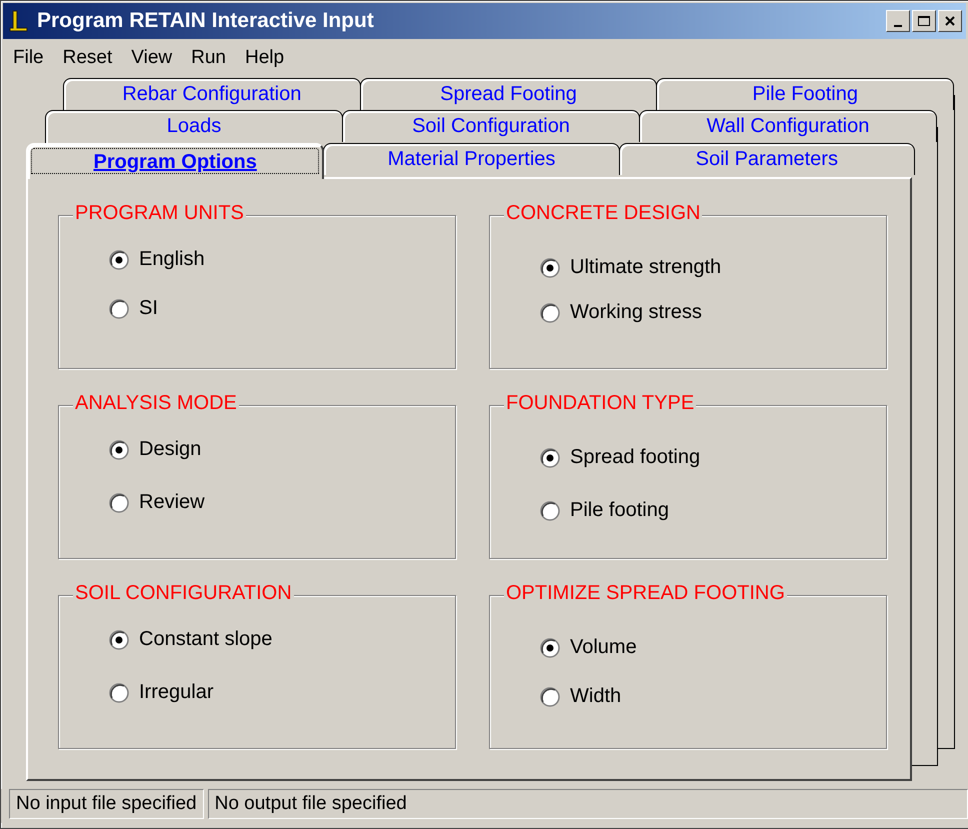 The width and height of the screenshot is (968, 829). What do you see at coordinates (175, 161) in the screenshot?
I see `tab: Program Options` at bounding box center [175, 161].